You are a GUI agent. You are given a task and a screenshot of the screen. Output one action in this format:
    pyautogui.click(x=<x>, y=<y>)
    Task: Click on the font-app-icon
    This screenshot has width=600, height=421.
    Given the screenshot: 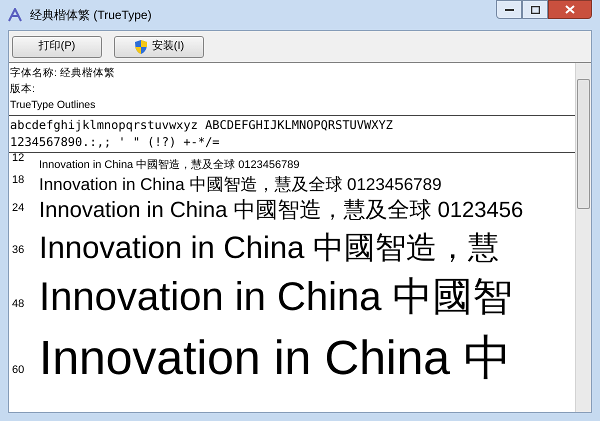 What is the action you would take?
    pyautogui.click(x=15, y=15)
    